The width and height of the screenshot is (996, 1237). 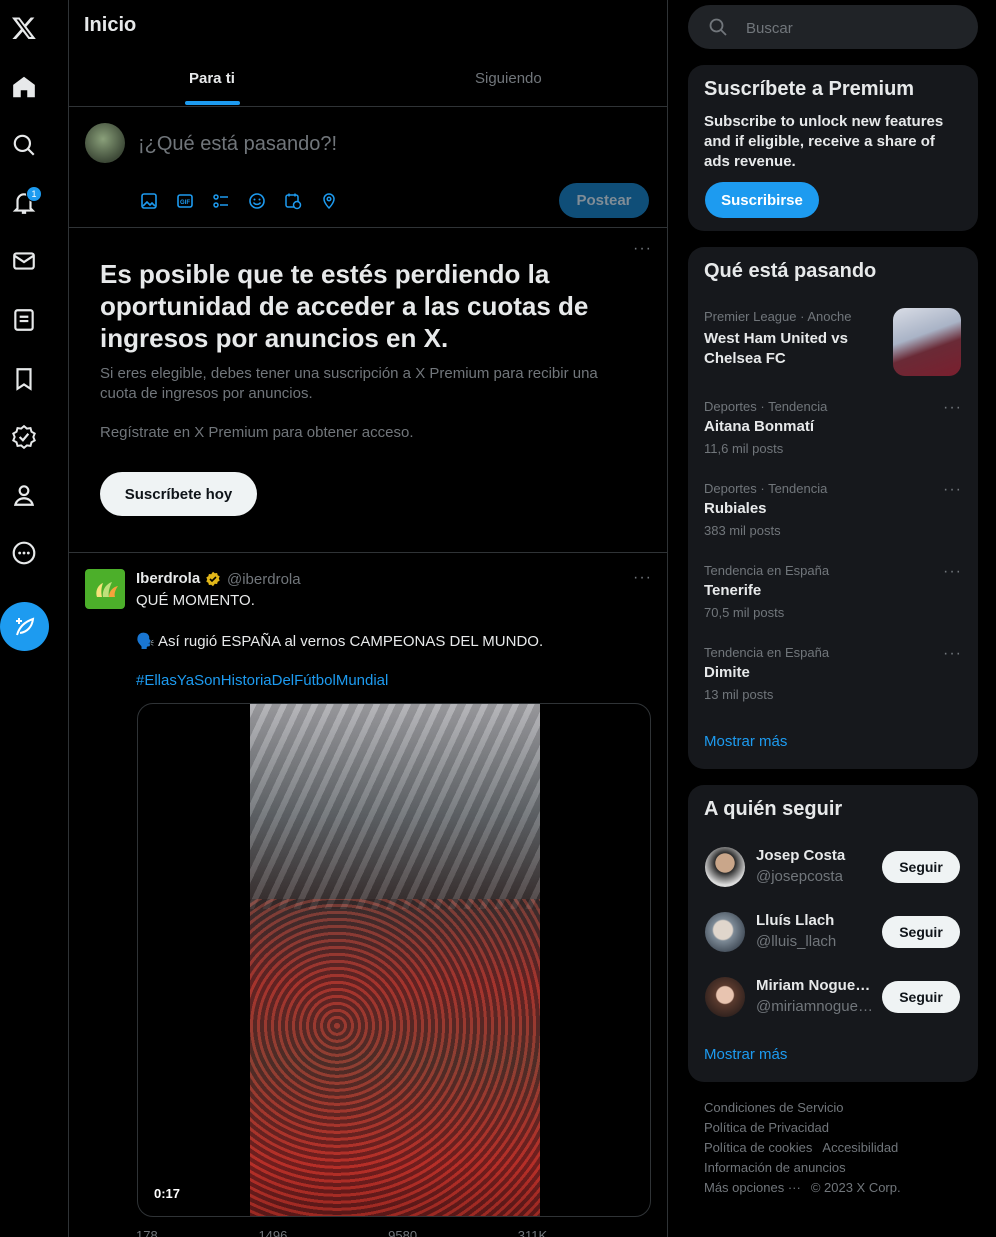 I want to click on repost-count: 1496, so click(x=272, y=1232).